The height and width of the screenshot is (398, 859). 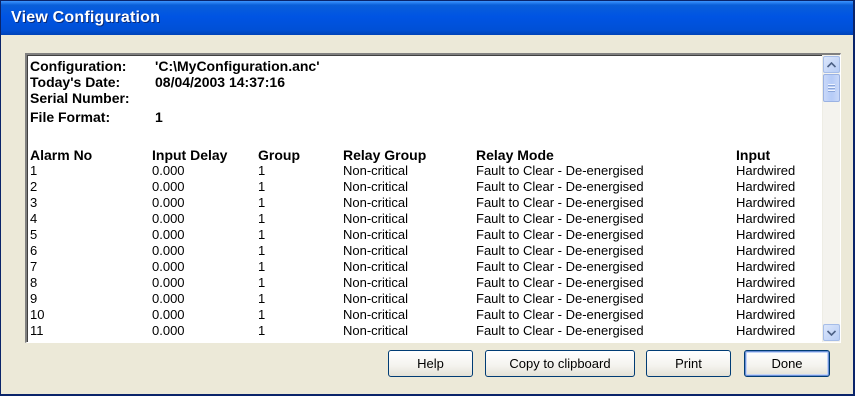 What do you see at coordinates (37, 330) in the screenshot?
I see `cell-alarm-no: 11` at bounding box center [37, 330].